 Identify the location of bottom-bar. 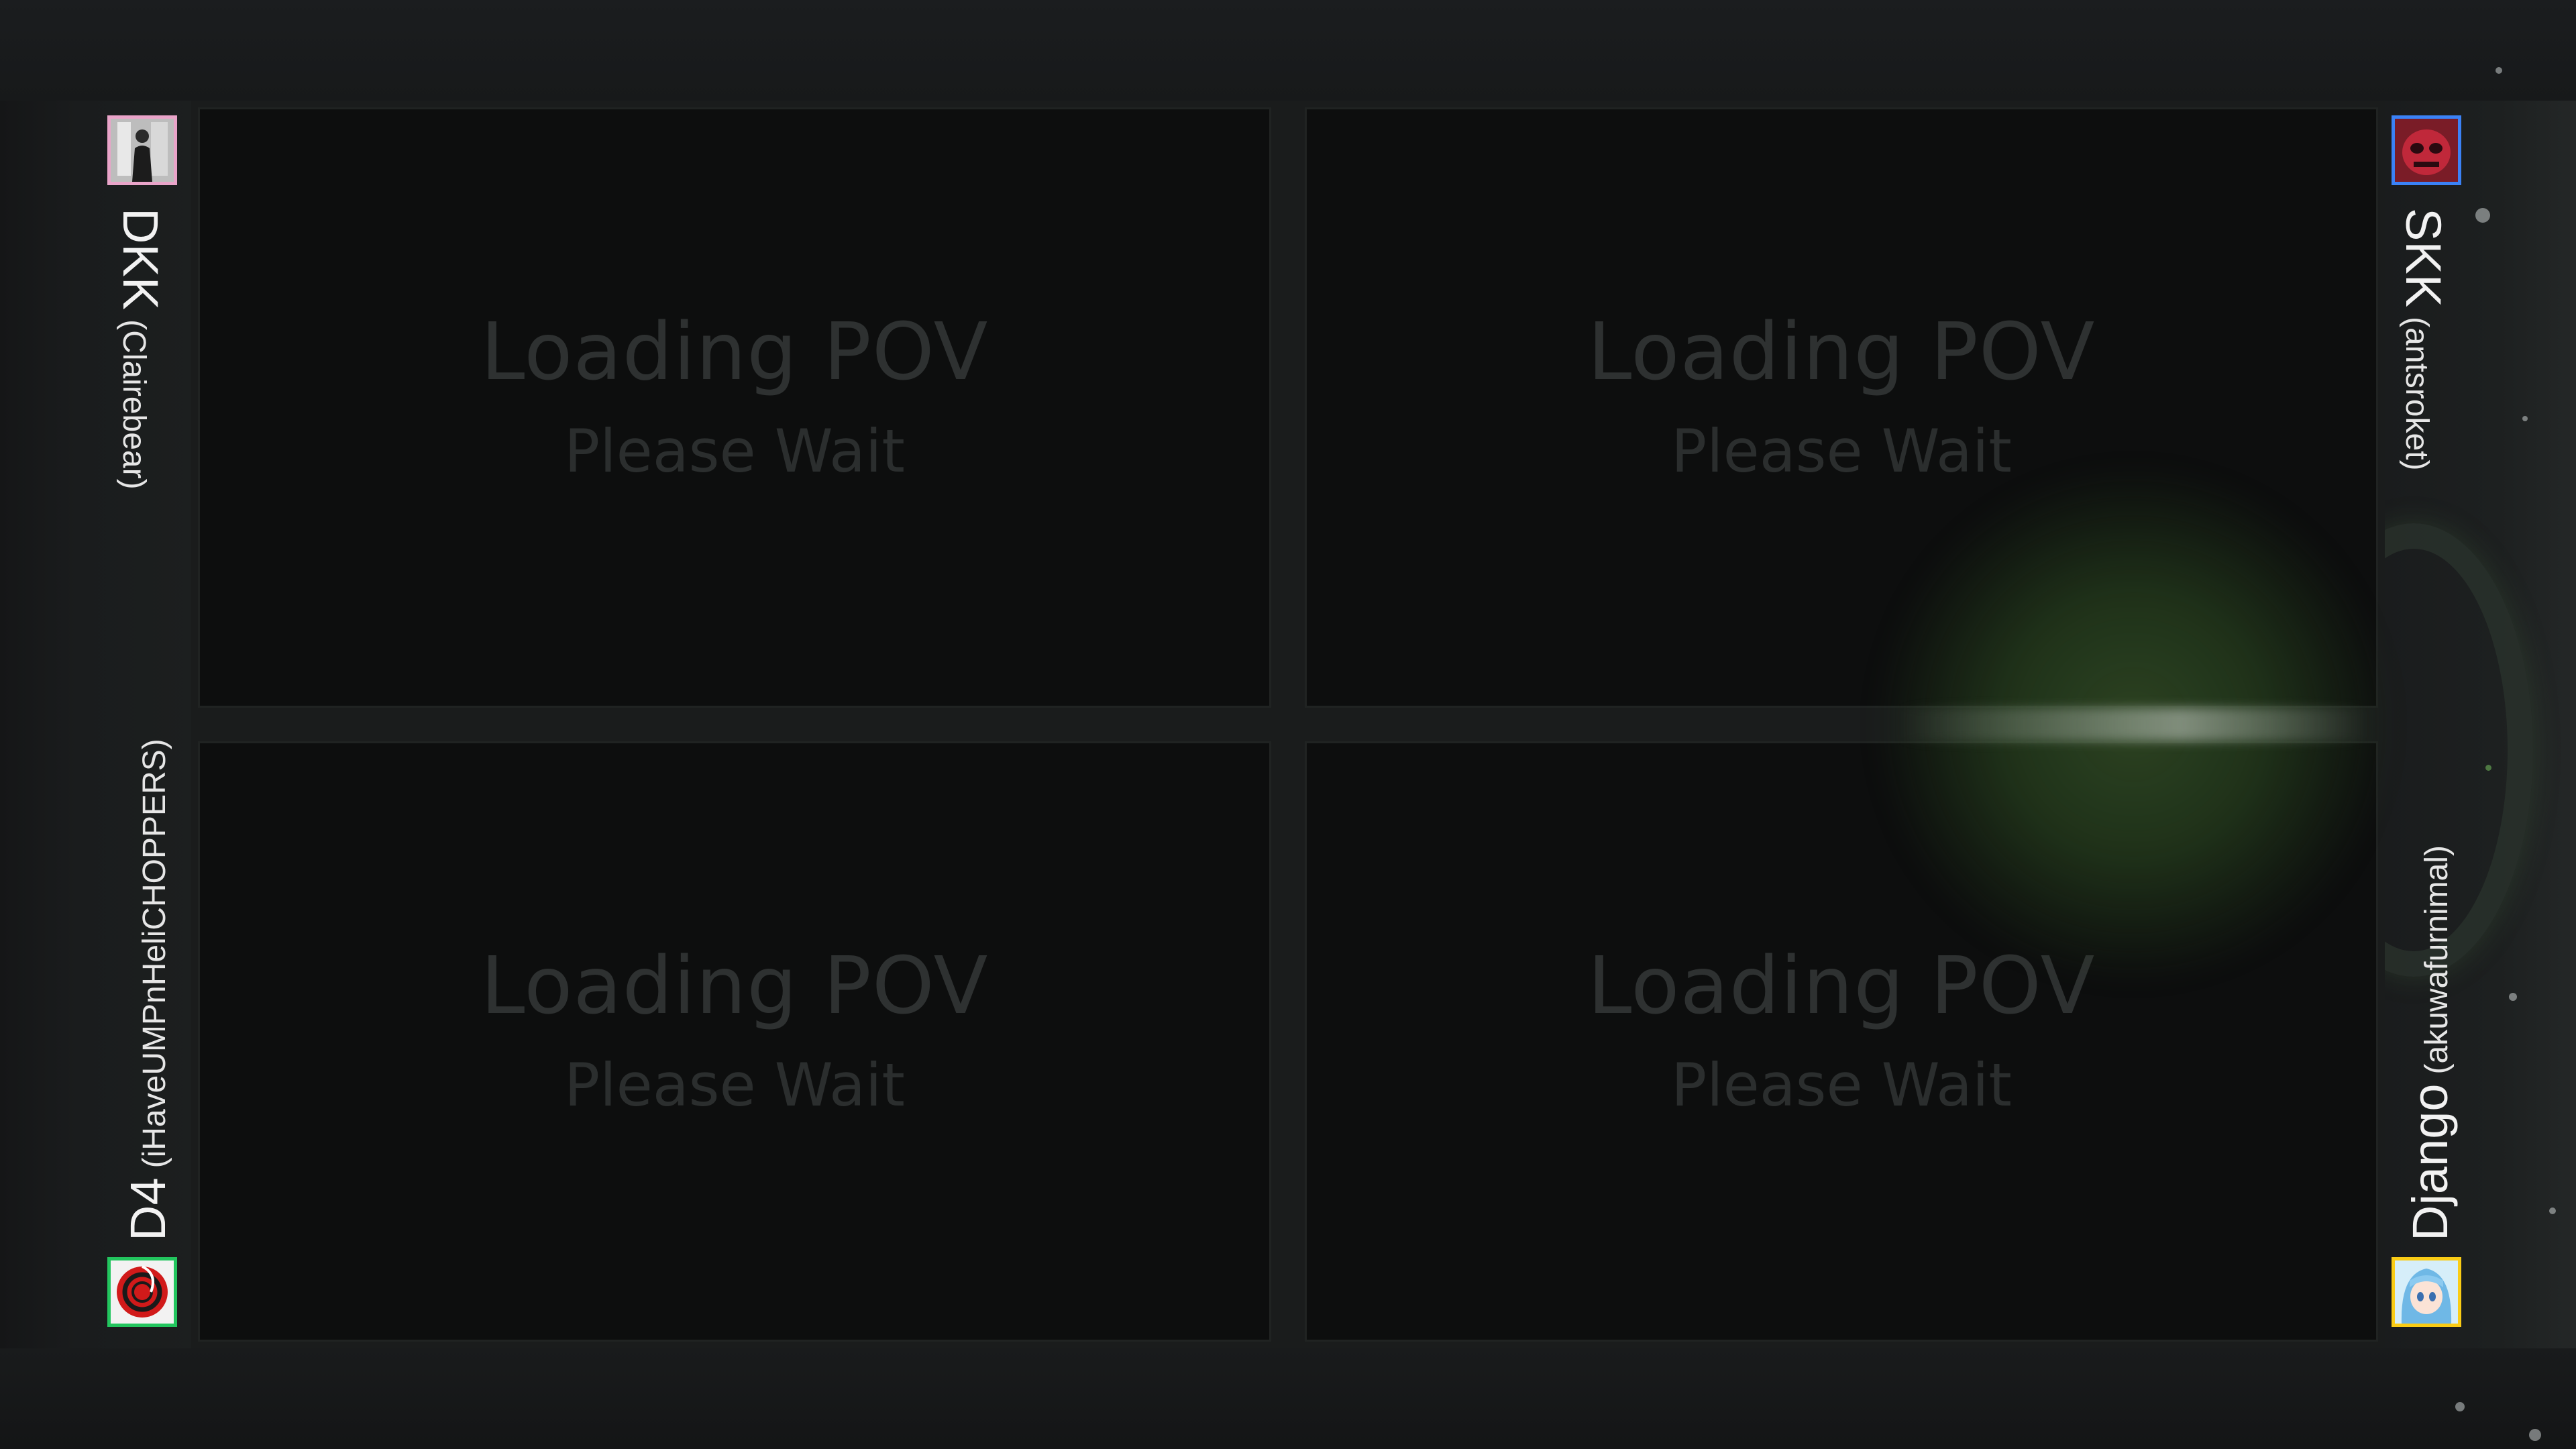
(1288, 1398).